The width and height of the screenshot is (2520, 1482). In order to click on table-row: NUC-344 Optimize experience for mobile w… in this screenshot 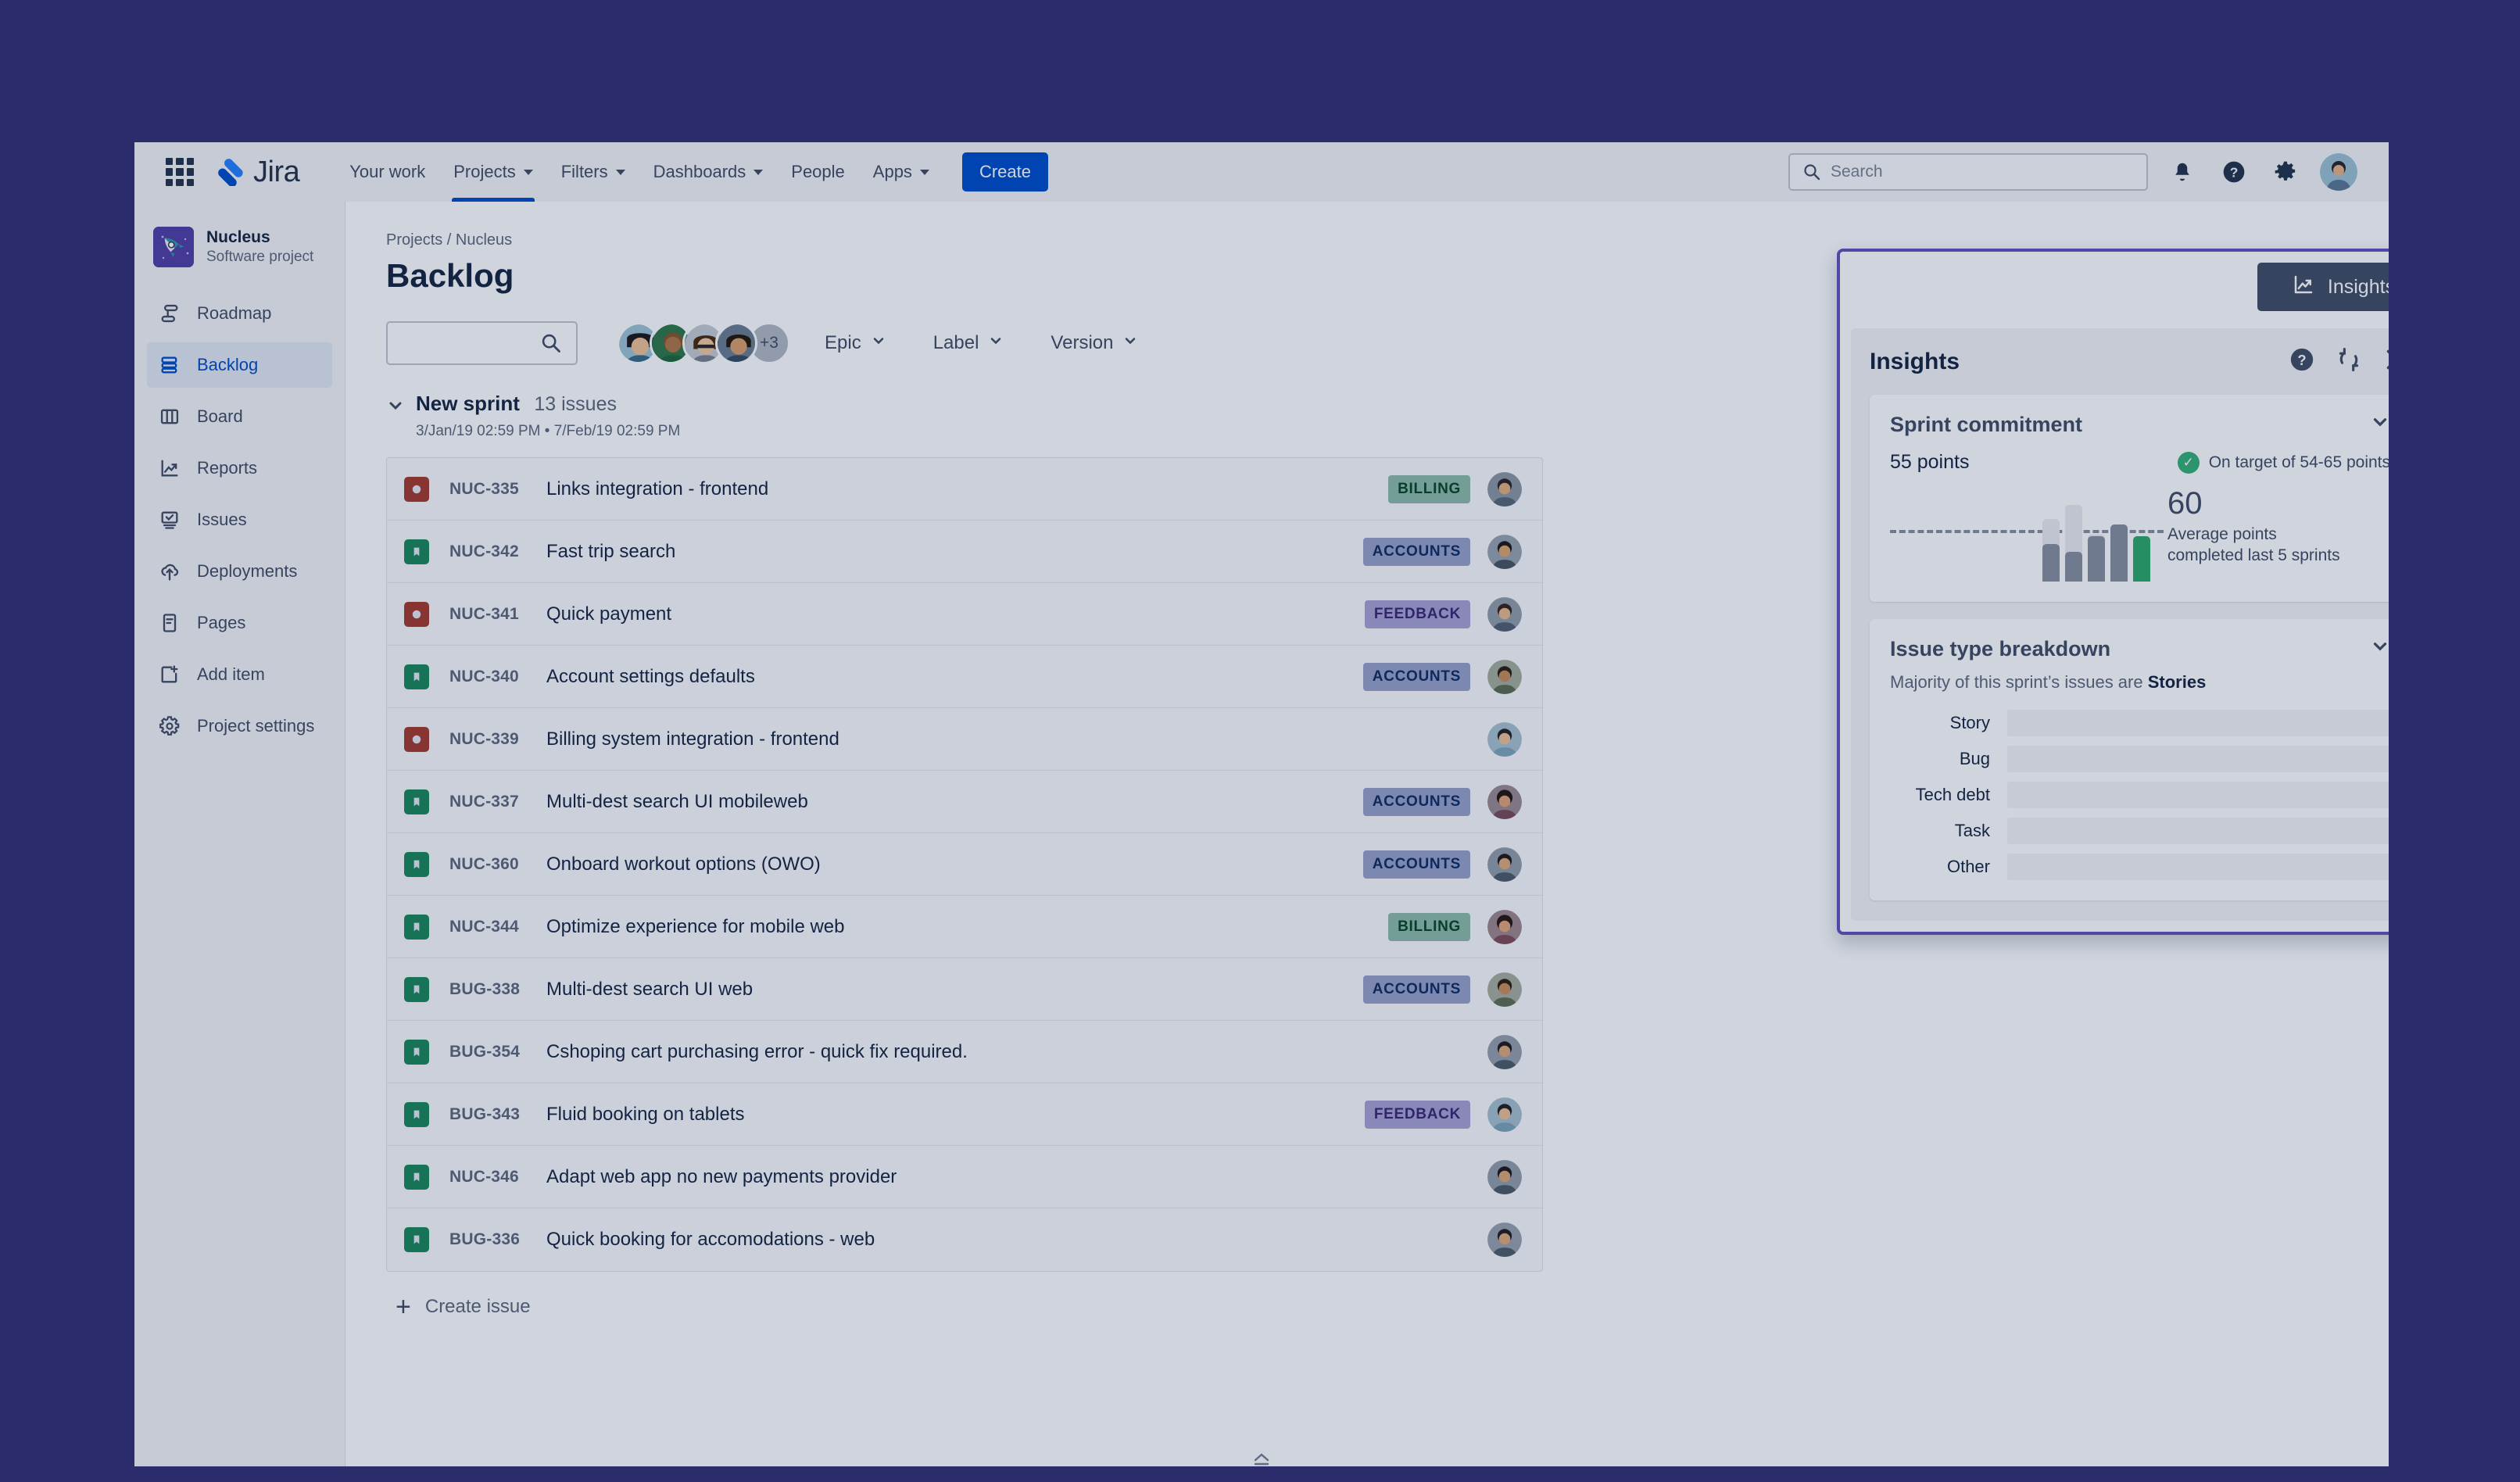, I will do `click(964, 927)`.